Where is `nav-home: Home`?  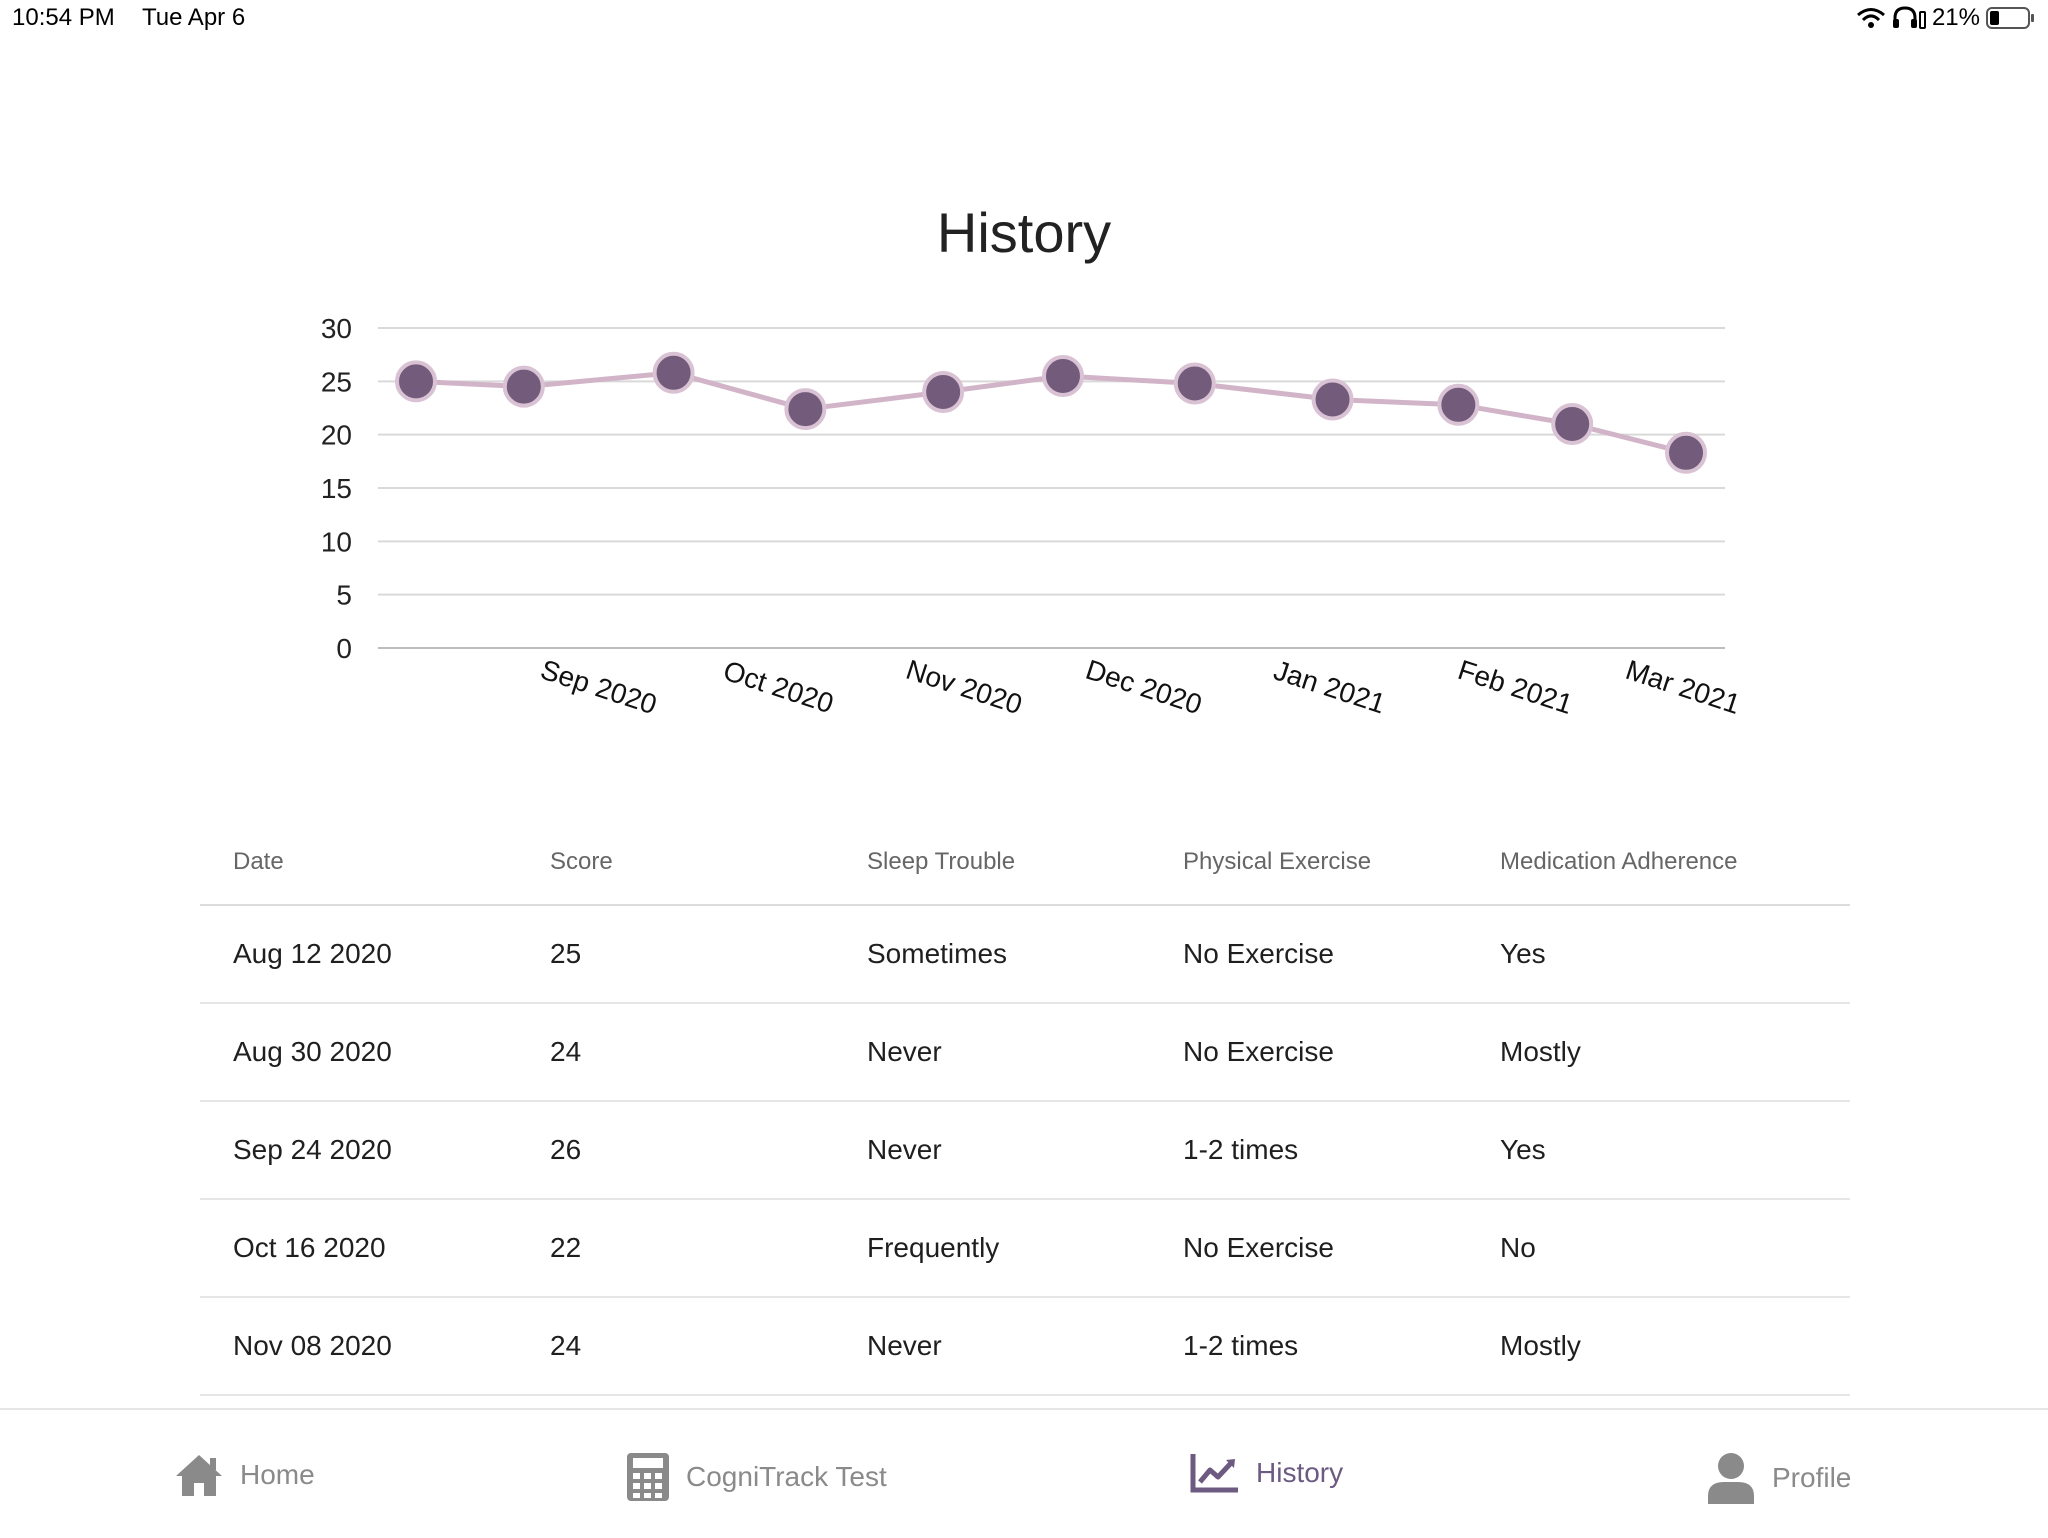
nav-home: Home is located at coordinates (244, 1475).